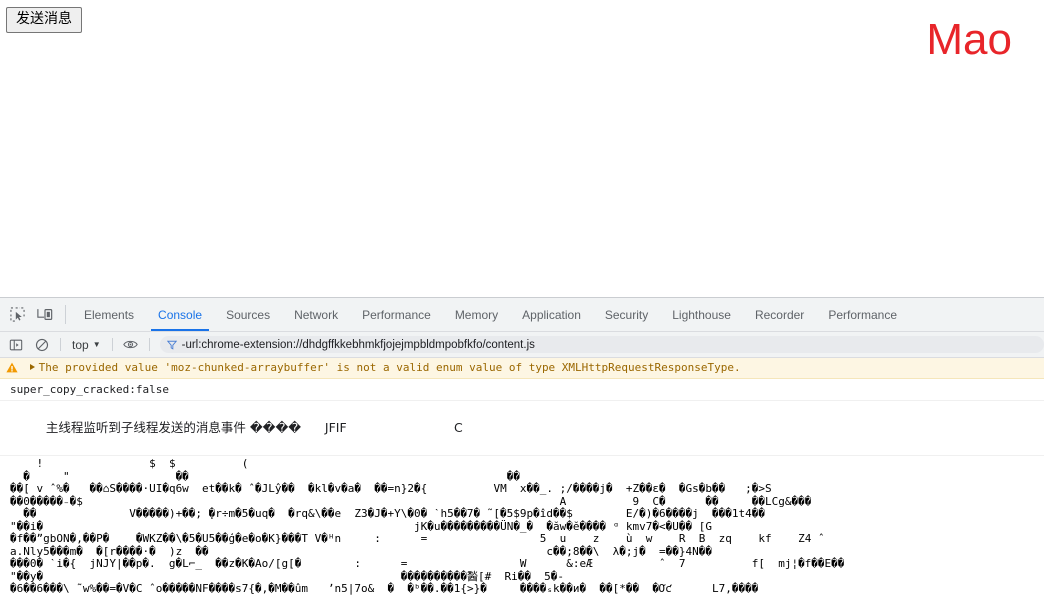  What do you see at coordinates (89, 389) in the screenshot?
I see `console-log-text: super_copy_cracked:false` at bounding box center [89, 389].